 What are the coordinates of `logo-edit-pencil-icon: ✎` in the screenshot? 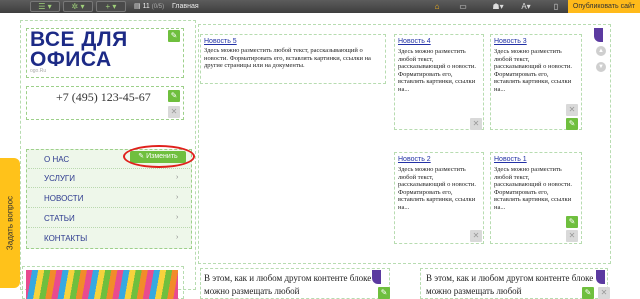 It's located at (174, 36).